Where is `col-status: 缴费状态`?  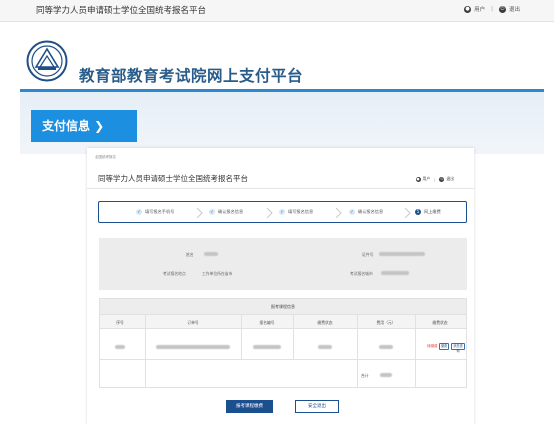
col-status: 缴费状态 is located at coordinates (325, 322).